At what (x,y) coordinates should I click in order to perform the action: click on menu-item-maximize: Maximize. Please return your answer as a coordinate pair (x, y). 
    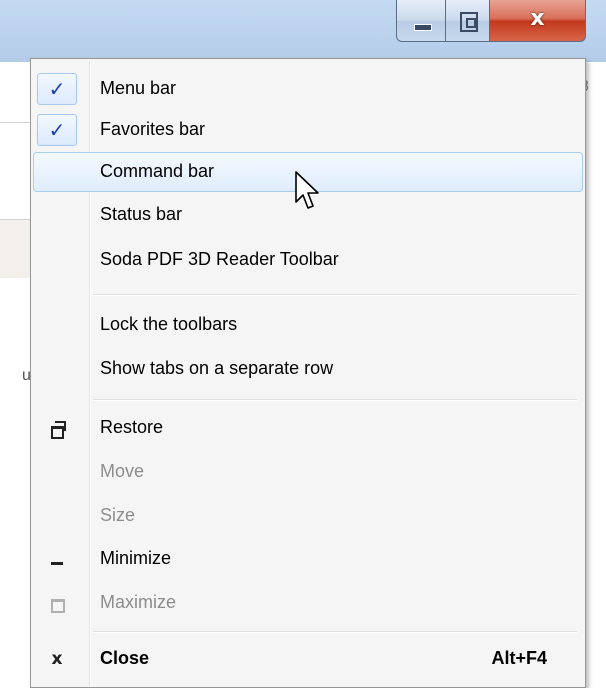
    Looking at the image, I should click on (308, 603).